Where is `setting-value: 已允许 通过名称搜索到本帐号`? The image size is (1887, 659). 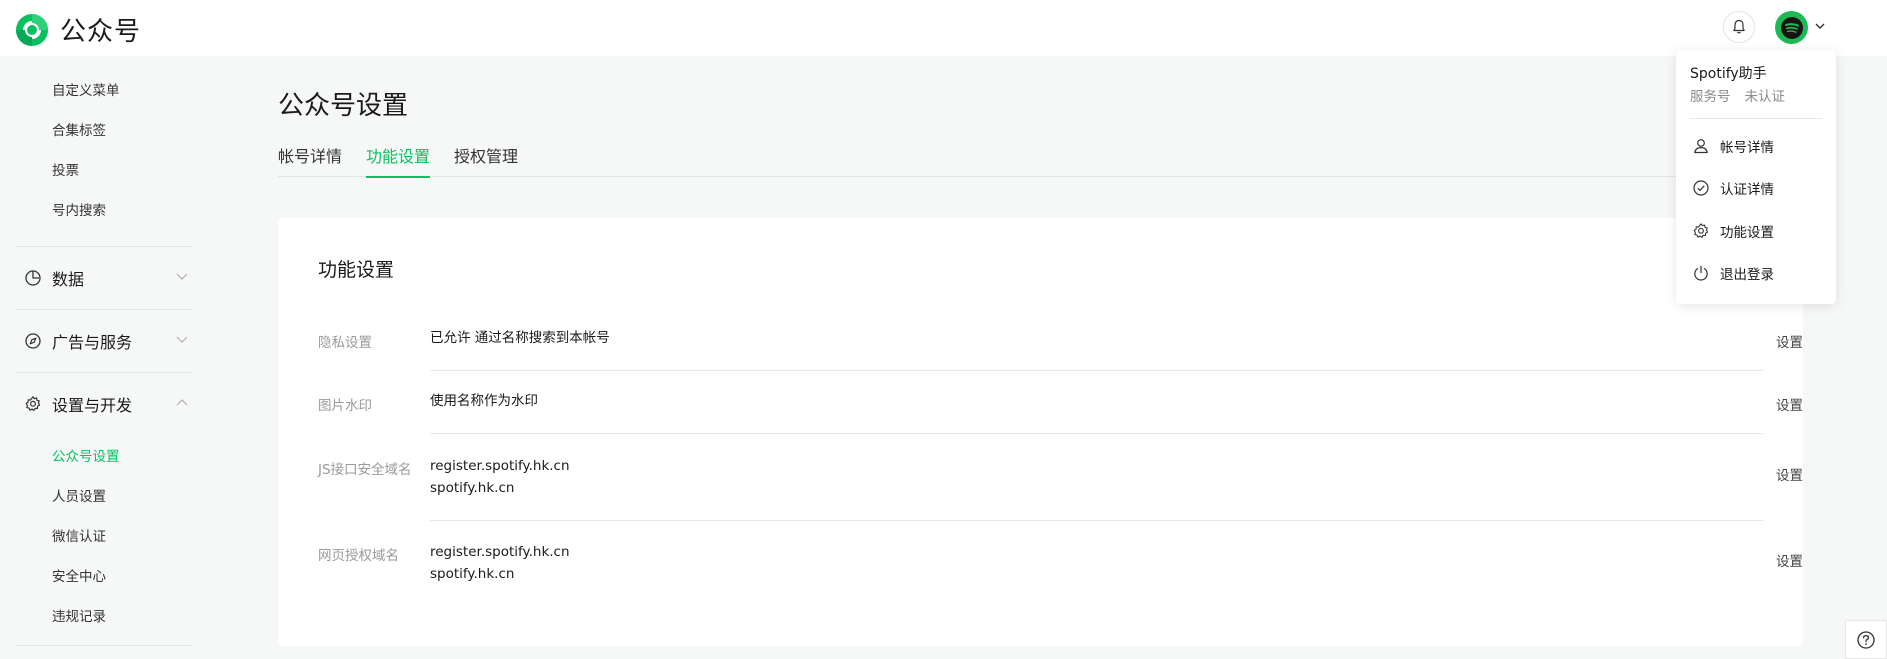 setting-value: 已允许 通过名称搜索到本帐号 is located at coordinates (520, 338).